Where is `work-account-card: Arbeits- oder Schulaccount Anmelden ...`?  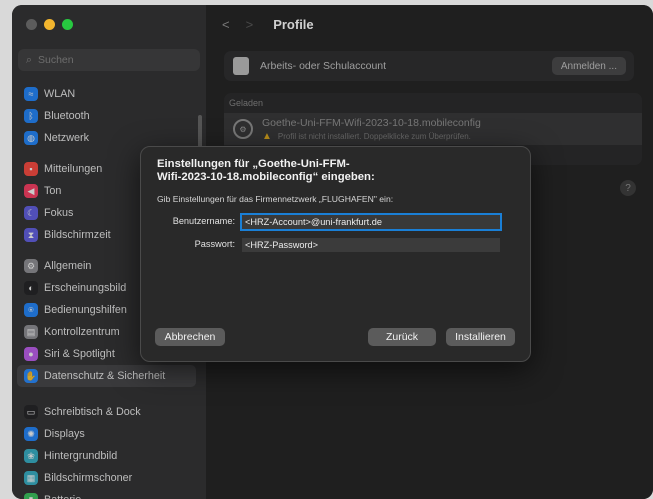
work-account-card: Arbeits- oder Schulaccount Anmelden ... is located at coordinates (429, 66).